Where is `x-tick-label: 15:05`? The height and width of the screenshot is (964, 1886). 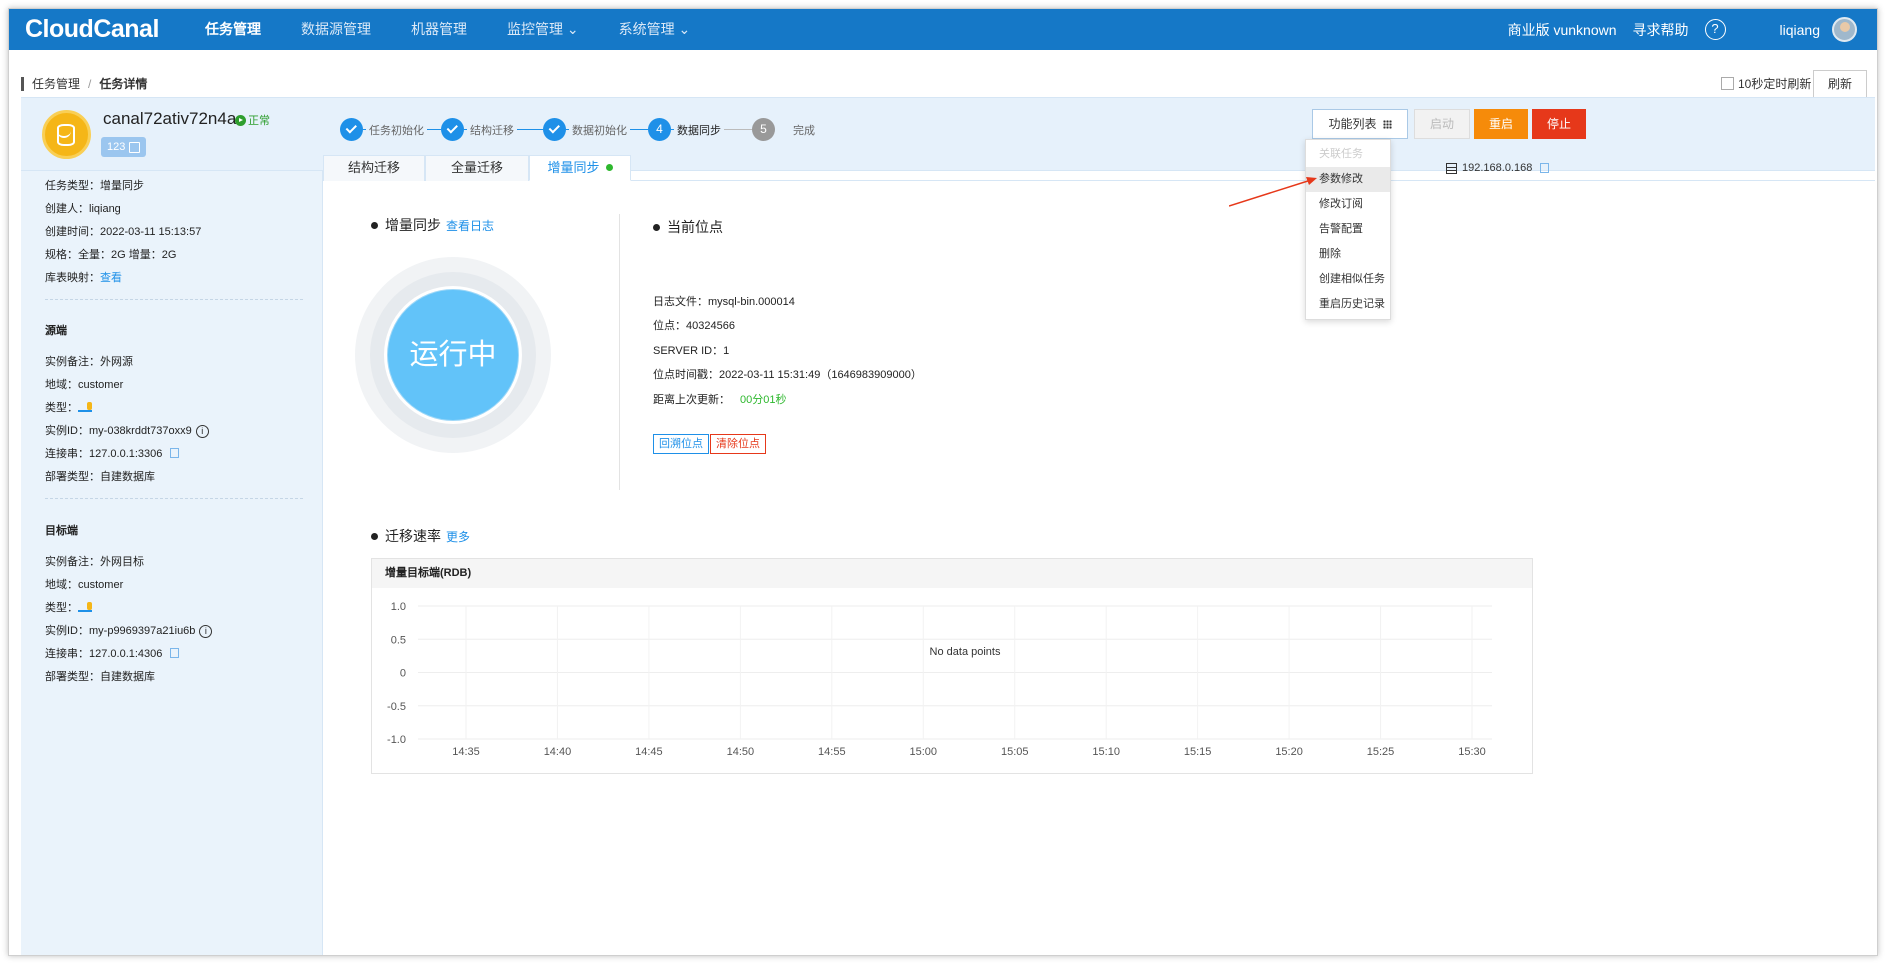 x-tick-label: 15:05 is located at coordinates (1015, 752).